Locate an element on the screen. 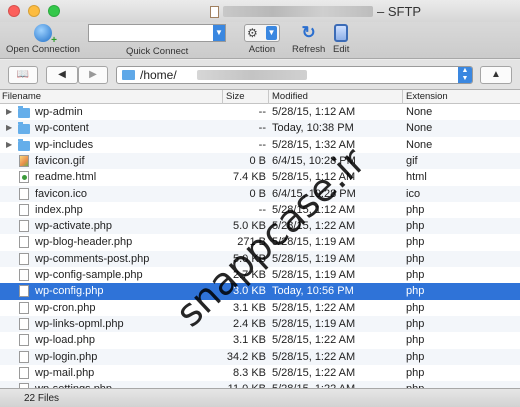 The image size is (520, 407). table-row: wp-login.php 34.2 KB 5/28/15, 1:22 AM php is located at coordinates (260, 356).